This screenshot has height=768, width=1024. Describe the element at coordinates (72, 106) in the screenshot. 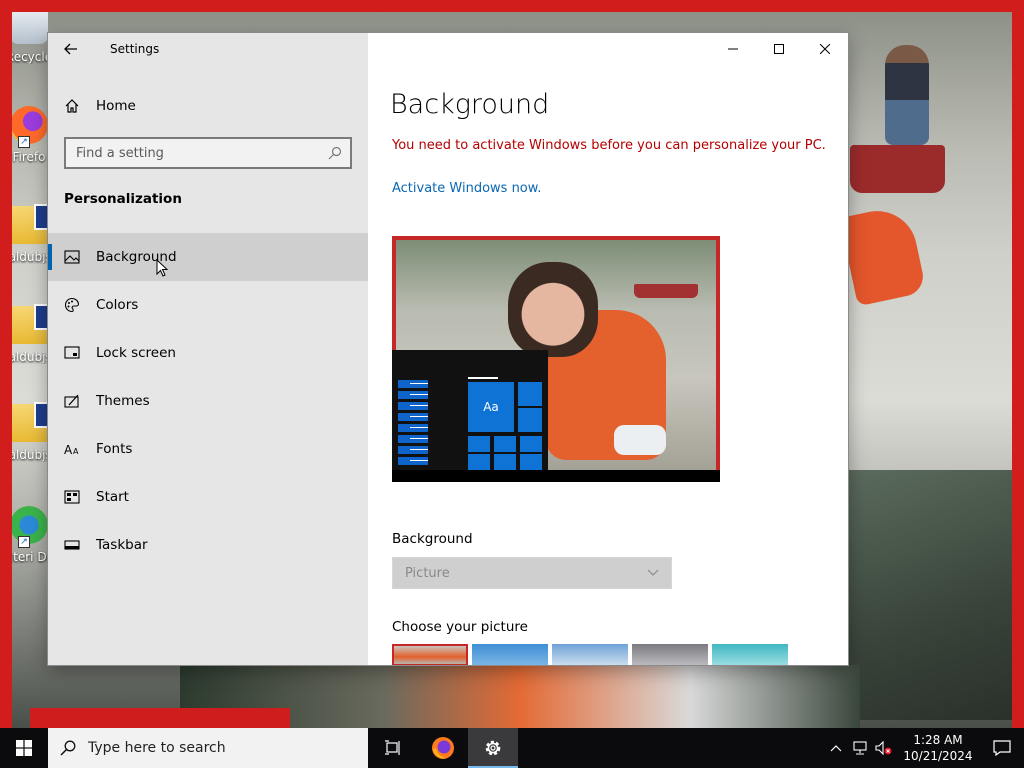

I see `home-icon` at that location.